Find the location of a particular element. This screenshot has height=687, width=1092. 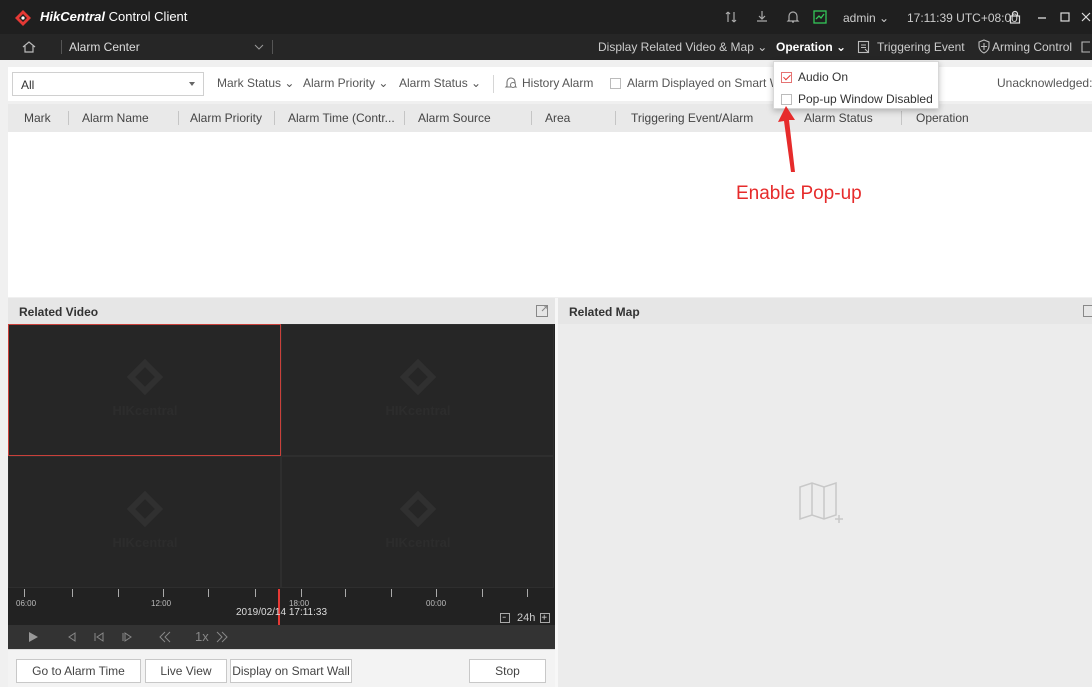

timeline-label: 00:00 is located at coordinates (436, 603).